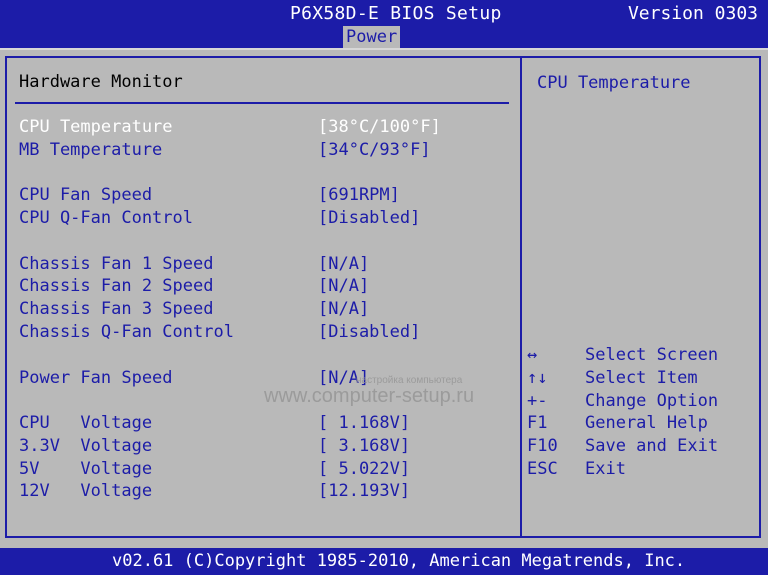 Image resolution: width=768 pixels, height=575 pixels. What do you see at coordinates (344, 264) in the screenshot?
I see `item-chassis-fan-1-speed-value: [N/A]` at bounding box center [344, 264].